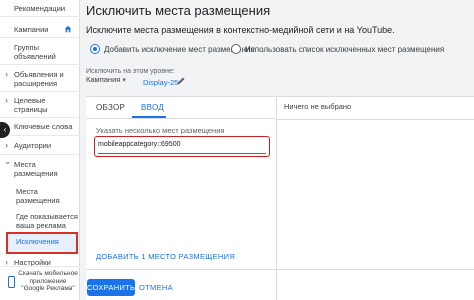  Describe the element at coordinates (149, 117) in the screenshot. I see `active-tab-indicator` at that location.